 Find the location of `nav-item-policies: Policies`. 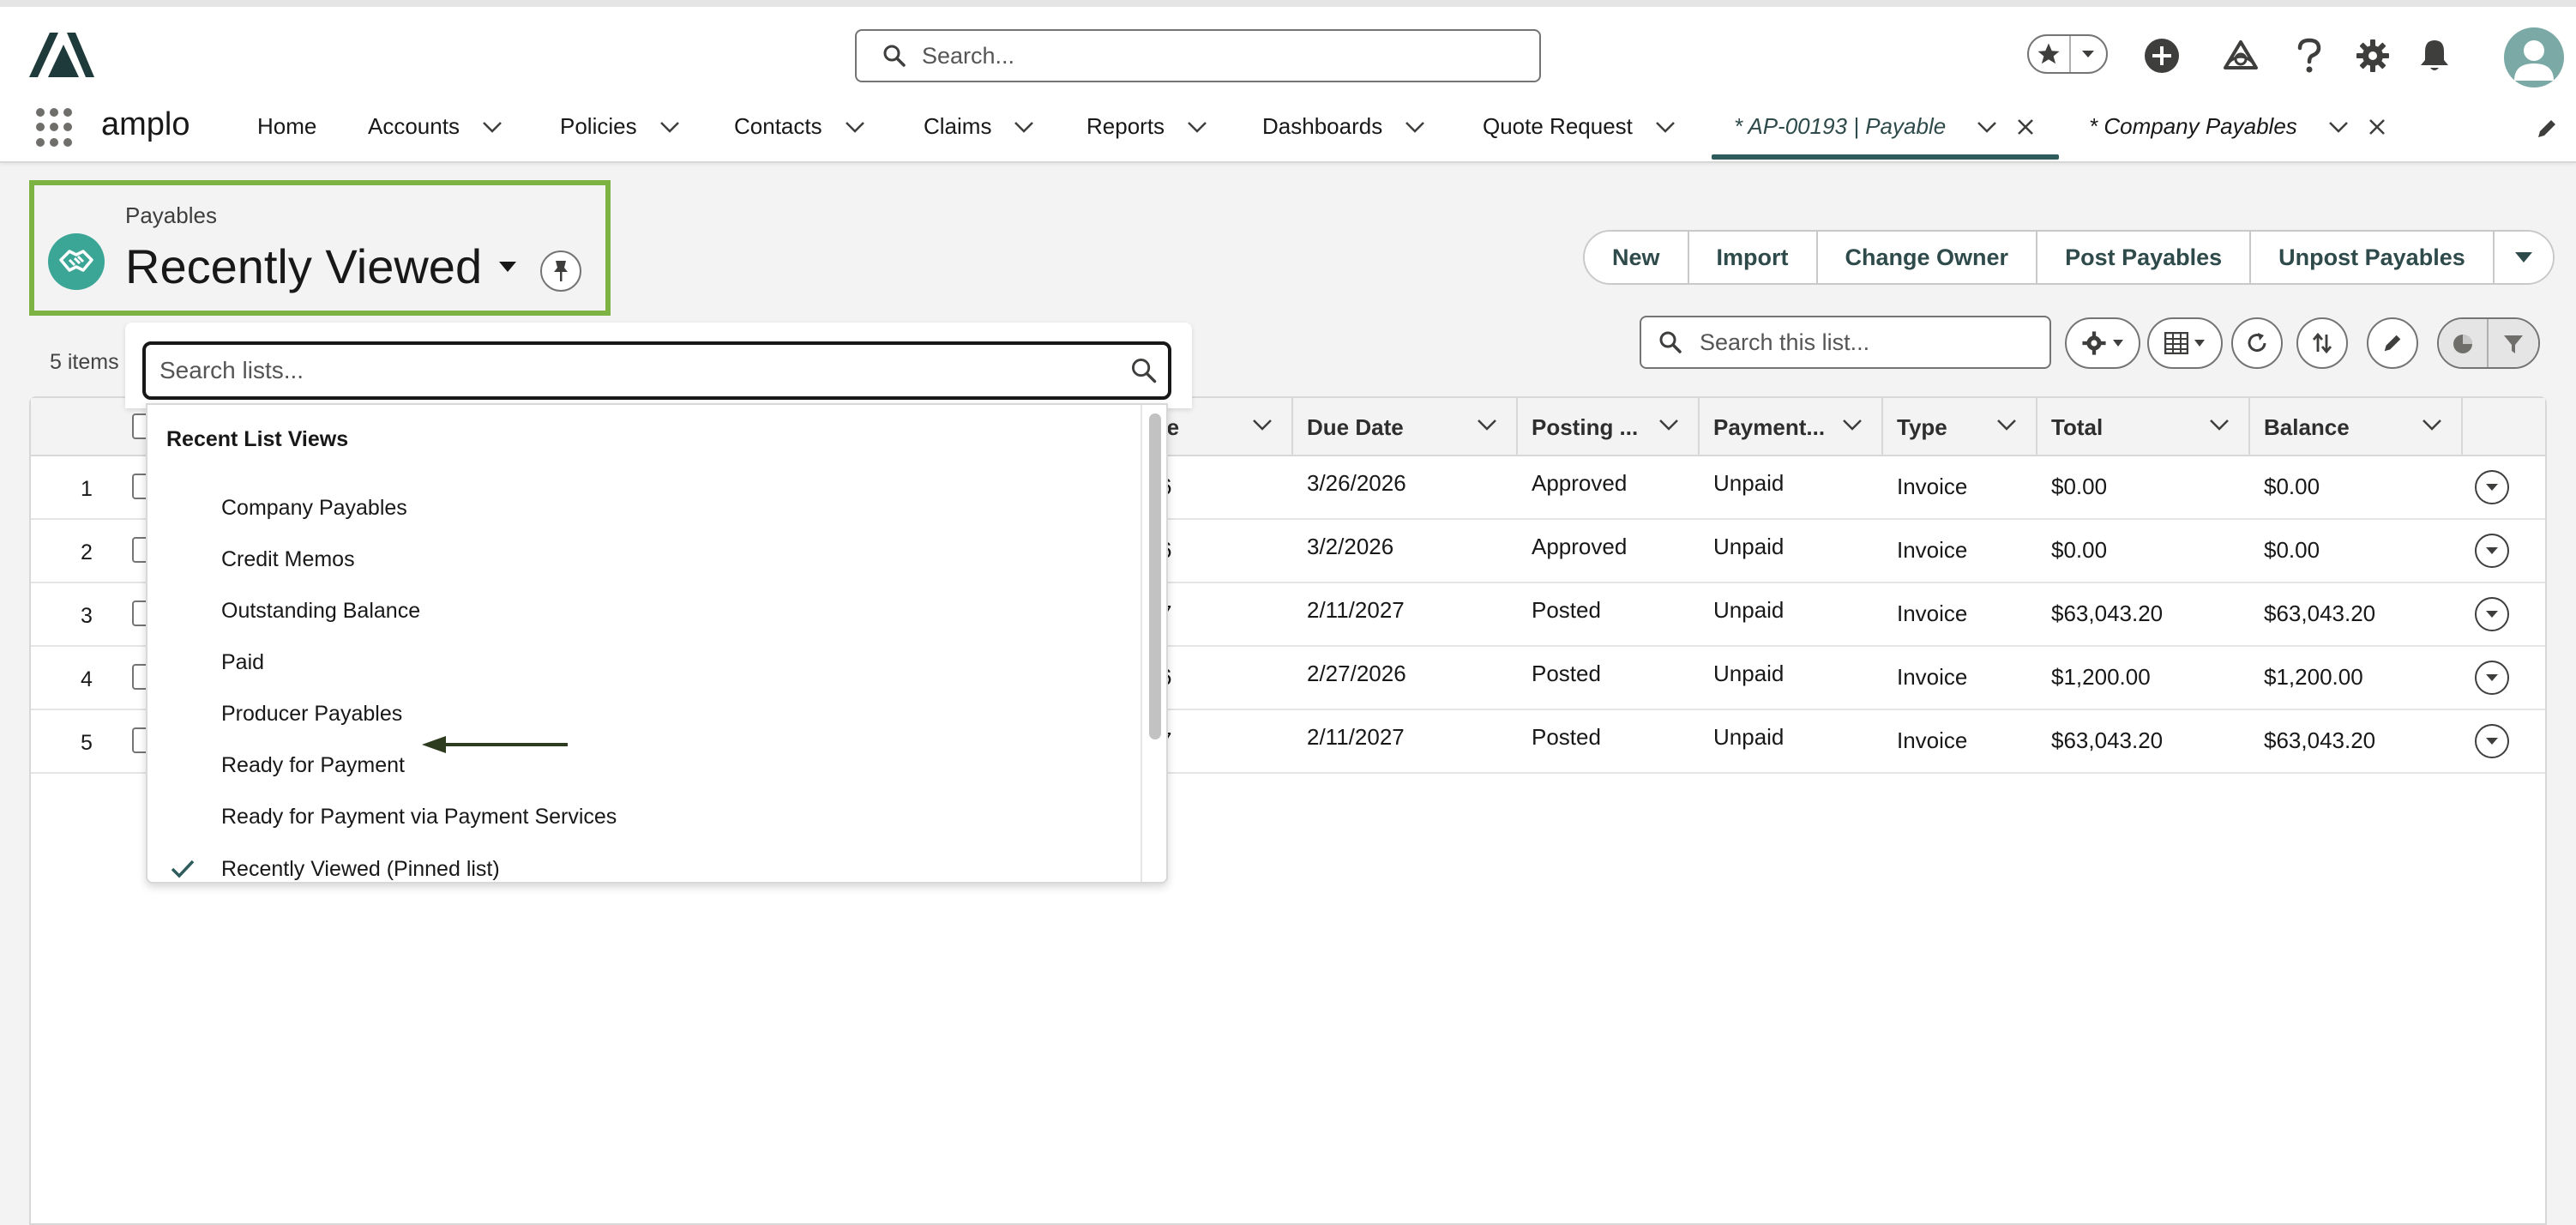

nav-item-policies: Policies is located at coordinates (620, 126).